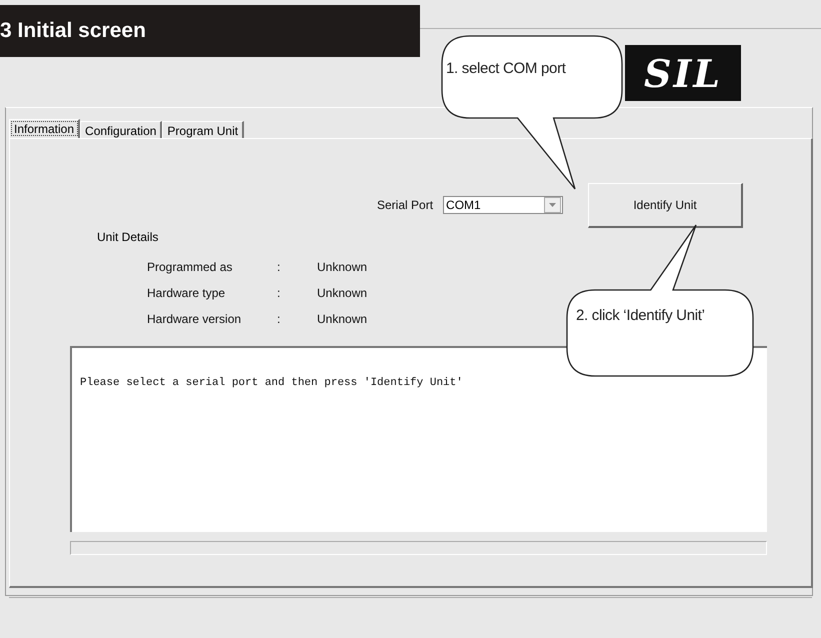 This screenshot has width=821, height=638. I want to click on tab: Configuration, so click(121, 129).